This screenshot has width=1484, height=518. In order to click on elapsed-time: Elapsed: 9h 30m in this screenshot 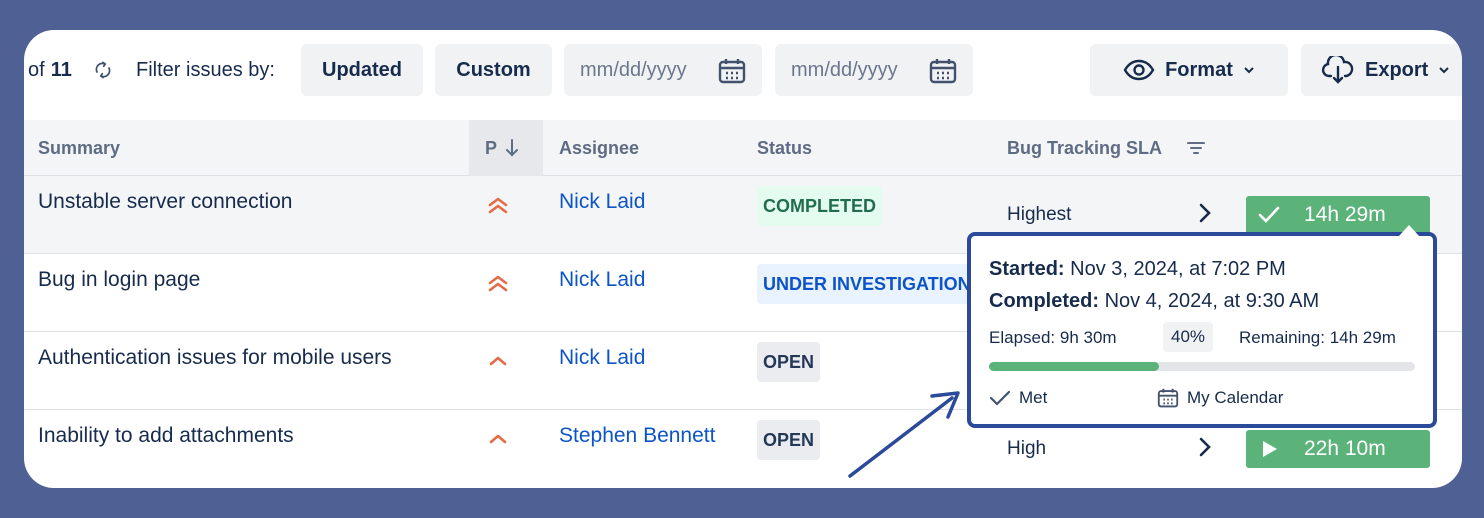, I will do `click(1053, 337)`.